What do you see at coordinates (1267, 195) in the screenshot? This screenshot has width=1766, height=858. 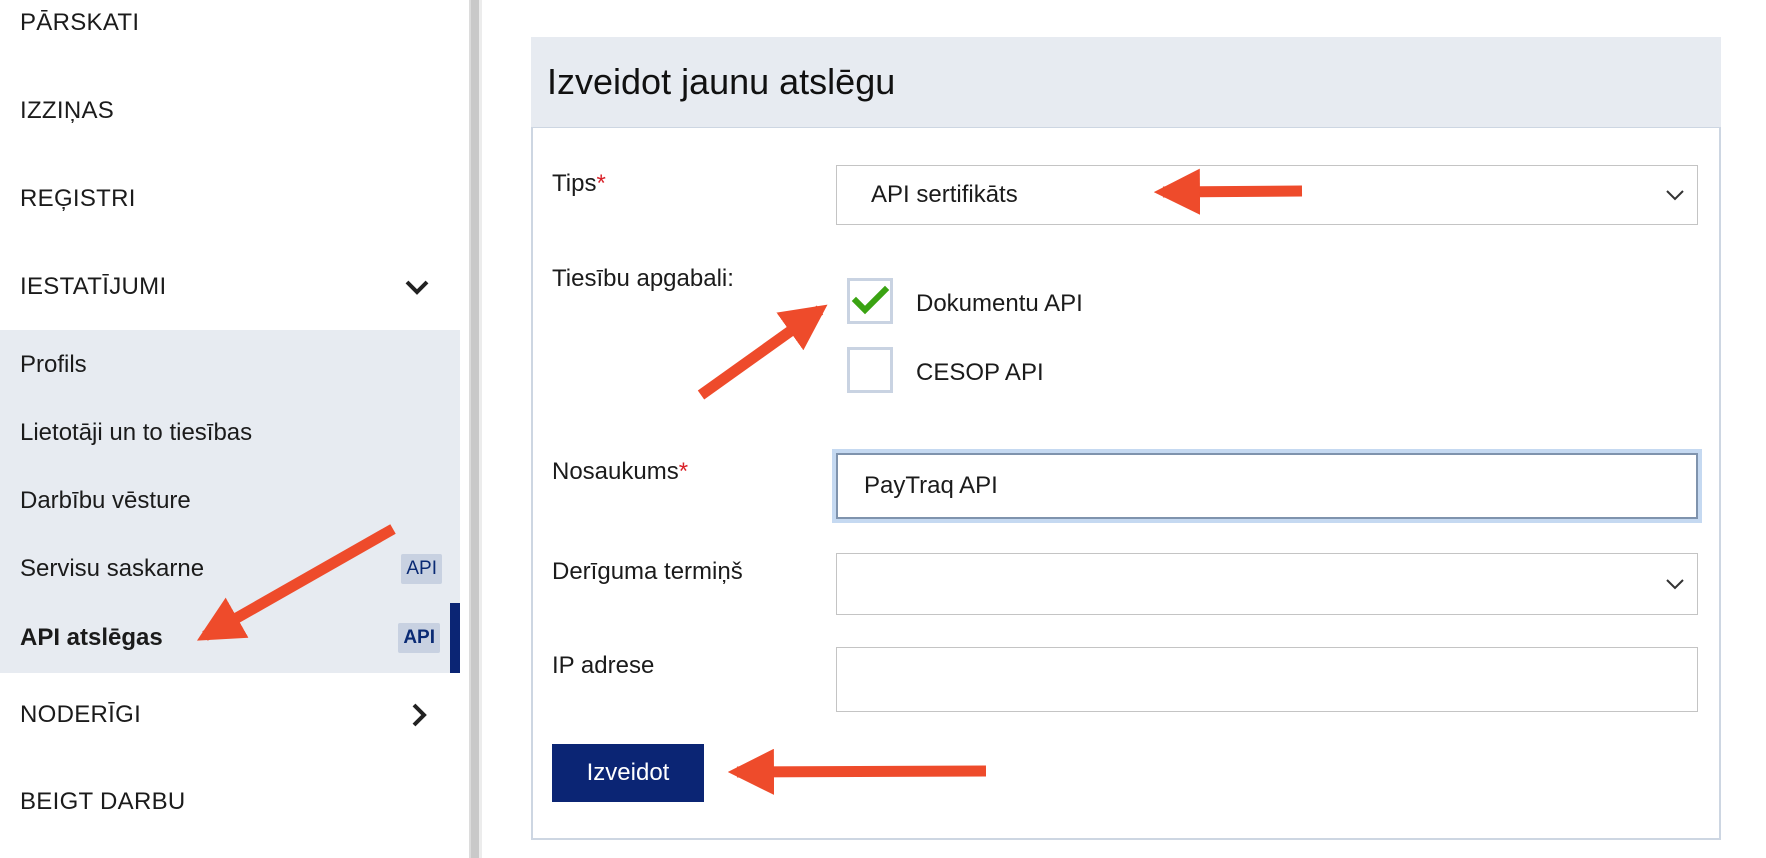 I see `type-select: API sertifikāts` at bounding box center [1267, 195].